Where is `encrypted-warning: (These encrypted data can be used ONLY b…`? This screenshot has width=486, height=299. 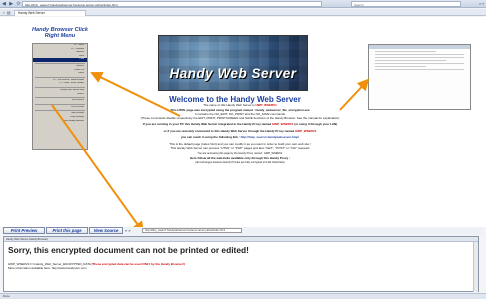
encrypted-warning: (These encrypted data can be used ONLY b… is located at coordinates (138, 264).